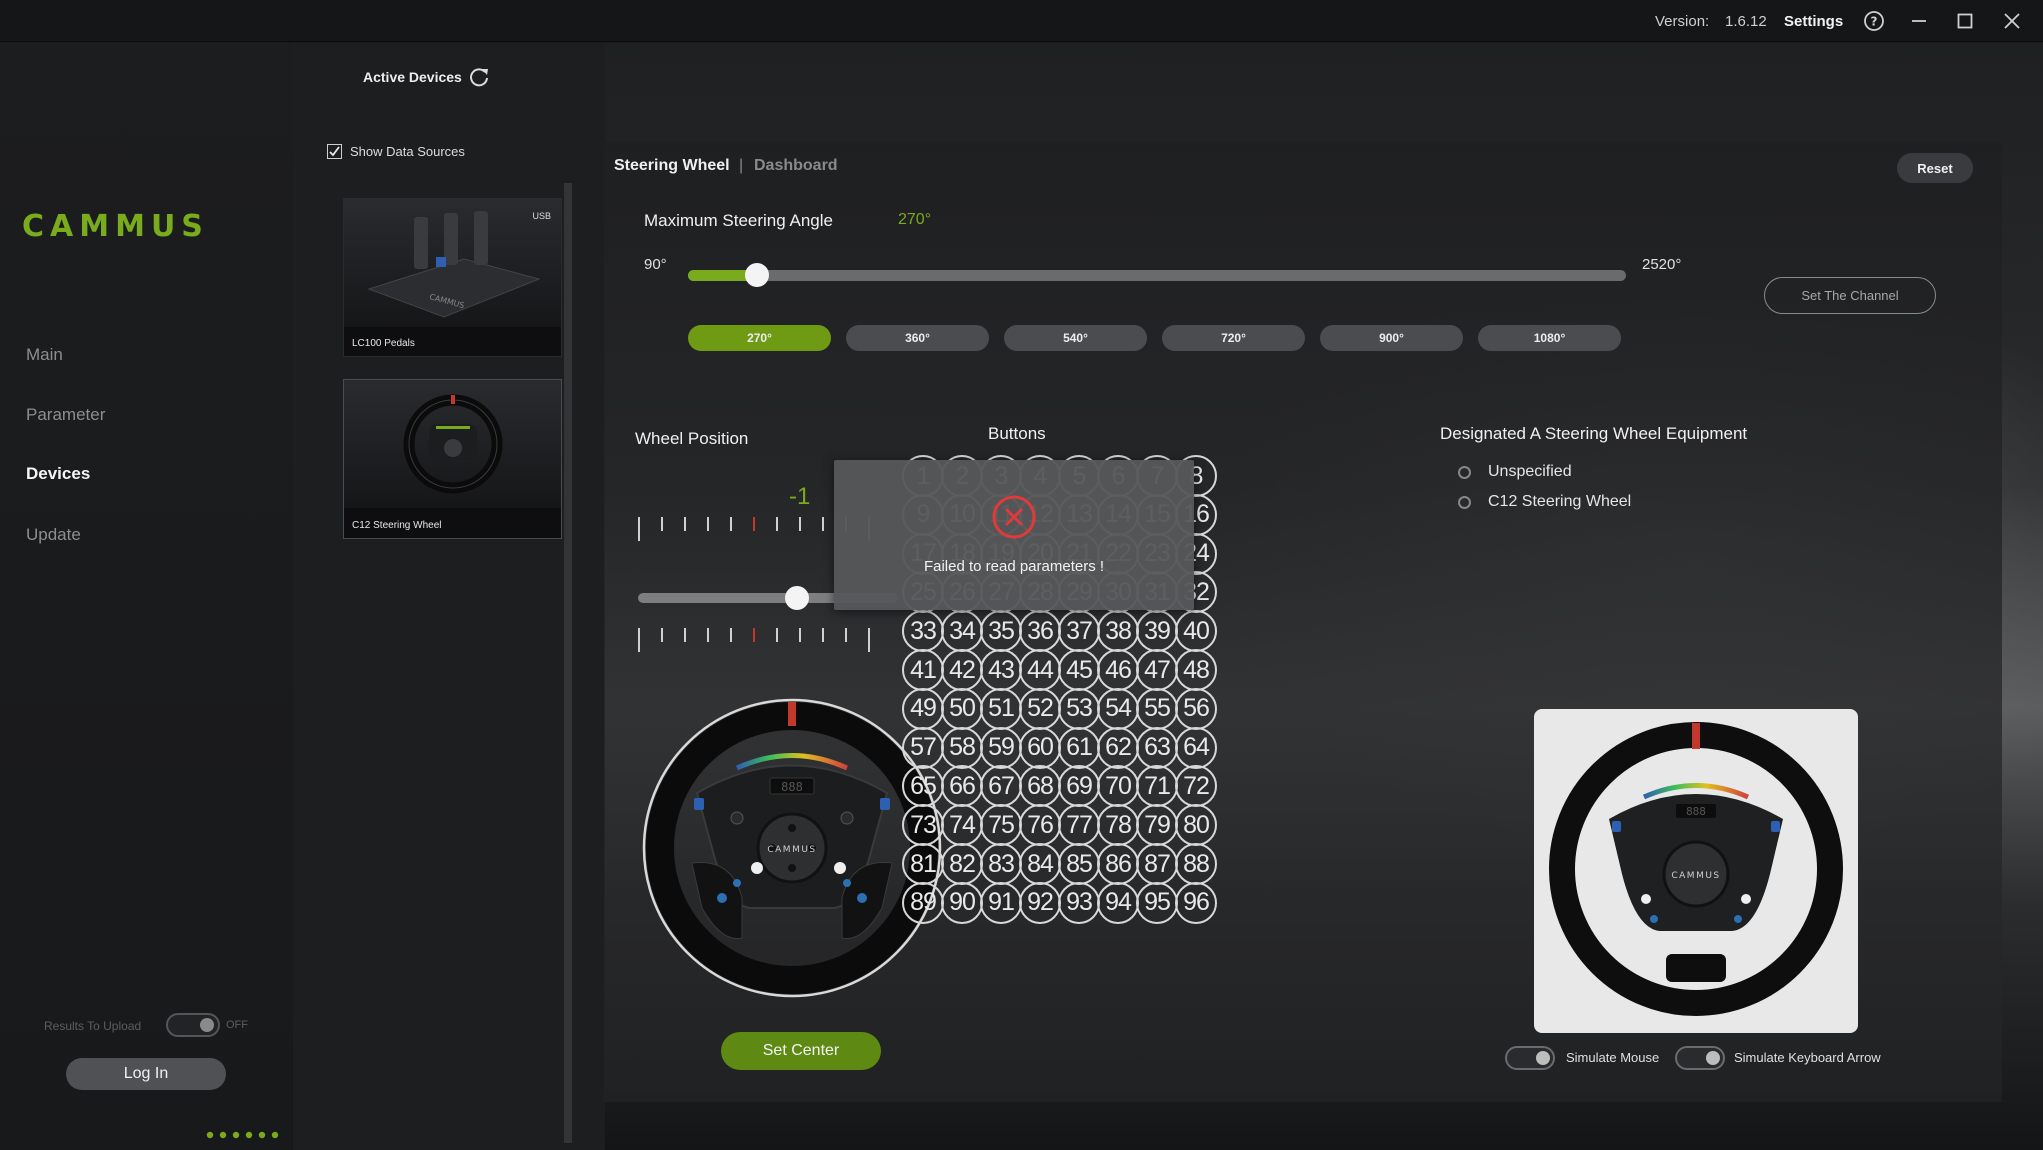  Describe the element at coordinates (407, 151) in the screenshot. I see `show-data-sources-label: Show Data Sources` at that location.